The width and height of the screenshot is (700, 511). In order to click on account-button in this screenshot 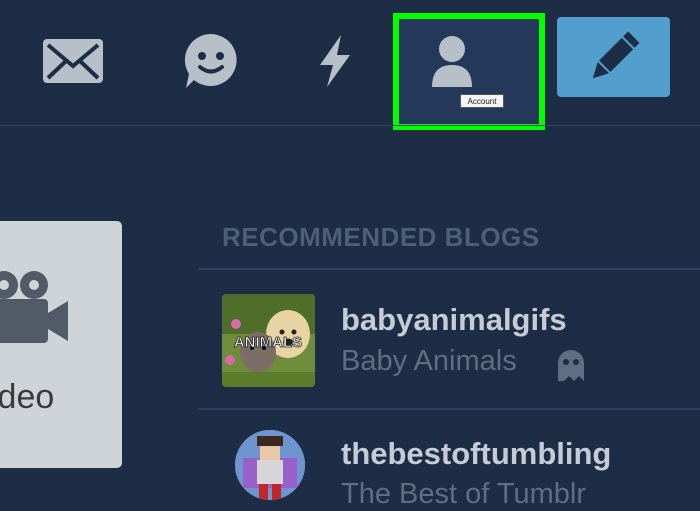, I will do `click(469, 71)`.